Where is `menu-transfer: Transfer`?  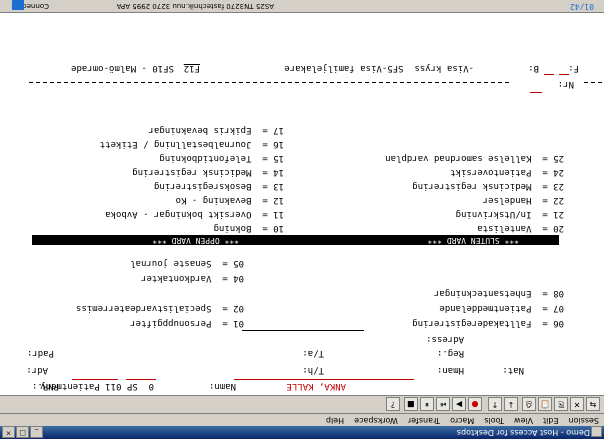 menu-transfer: Transfer is located at coordinates (424, 420).